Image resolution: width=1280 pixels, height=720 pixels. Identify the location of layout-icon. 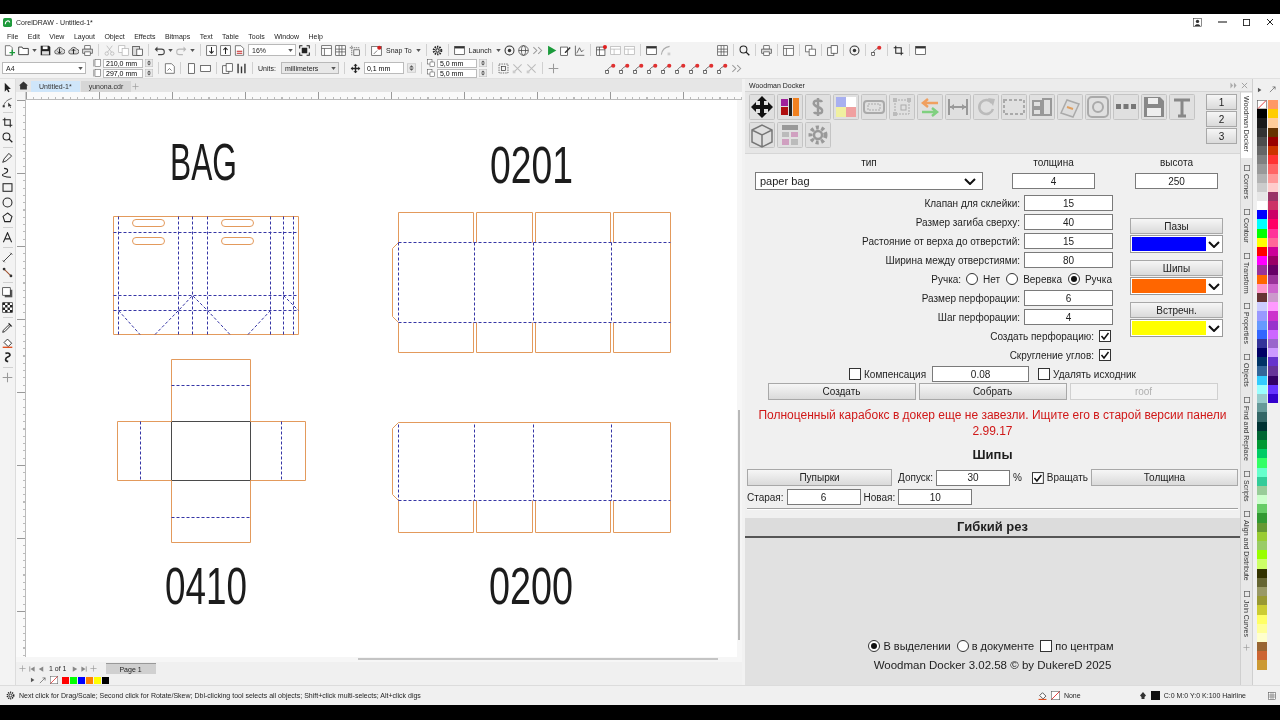
(326, 50).